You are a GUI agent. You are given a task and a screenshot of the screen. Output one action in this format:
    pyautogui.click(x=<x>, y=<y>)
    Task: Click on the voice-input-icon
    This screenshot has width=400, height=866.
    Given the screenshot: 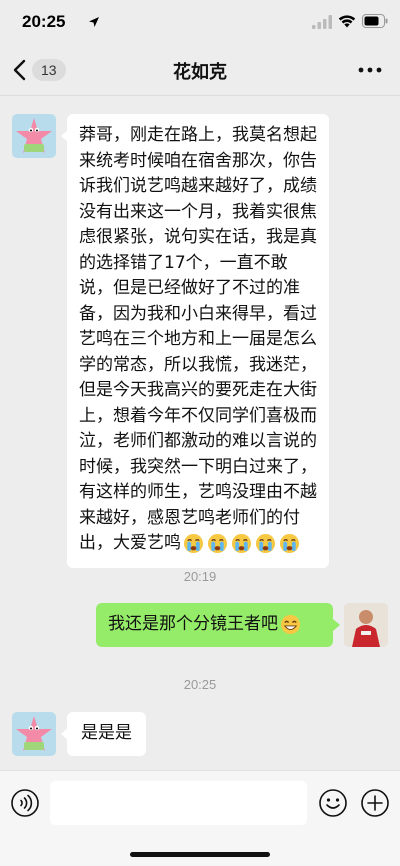 What is the action you would take?
    pyautogui.click(x=25, y=803)
    